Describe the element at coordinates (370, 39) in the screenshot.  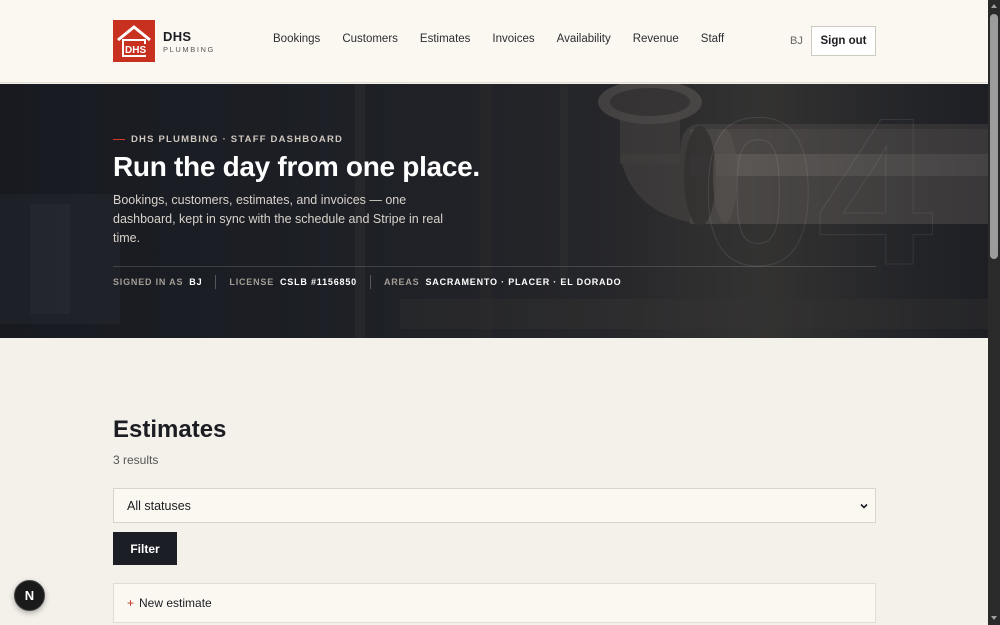
I see `nav-customers: Customers` at that location.